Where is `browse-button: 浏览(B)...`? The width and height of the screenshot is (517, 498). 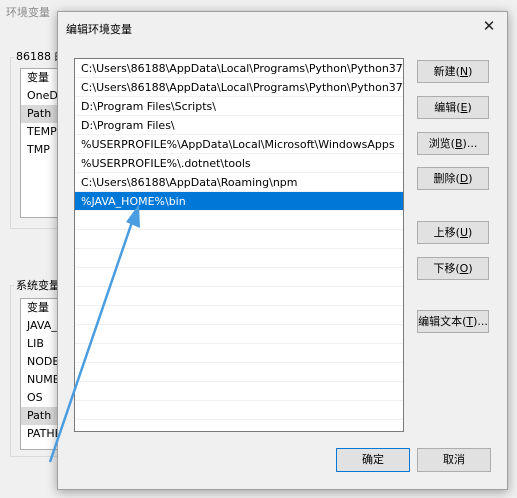
browse-button: 浏览(B)... is located at coordinates (453, 143).